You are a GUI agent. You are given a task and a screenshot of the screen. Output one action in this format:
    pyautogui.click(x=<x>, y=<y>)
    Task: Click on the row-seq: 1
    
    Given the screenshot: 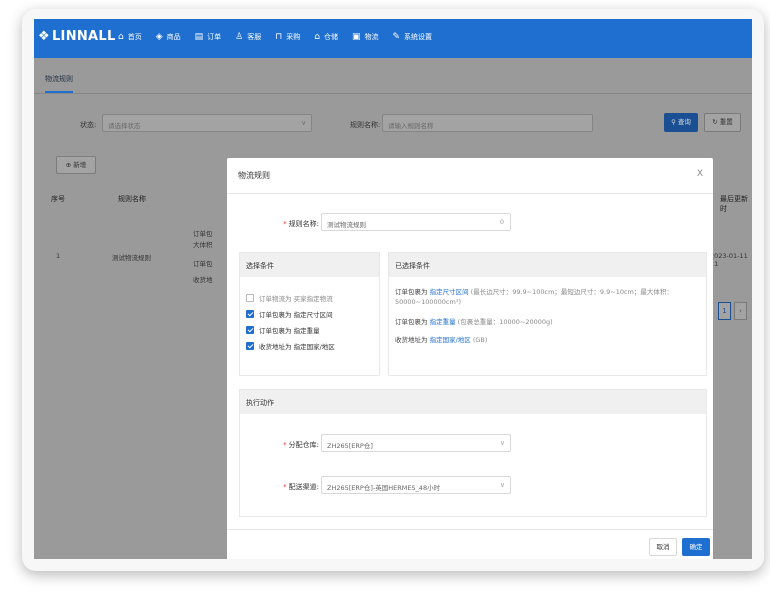 What is the action you would take?
    pyautogui.click(x=58, y=256)
    